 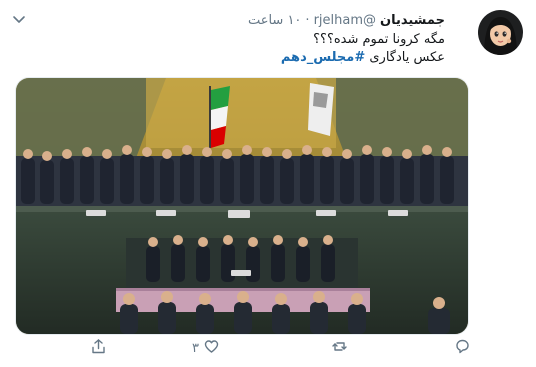 I want to click on reply-button, so click(x=462, y=348).